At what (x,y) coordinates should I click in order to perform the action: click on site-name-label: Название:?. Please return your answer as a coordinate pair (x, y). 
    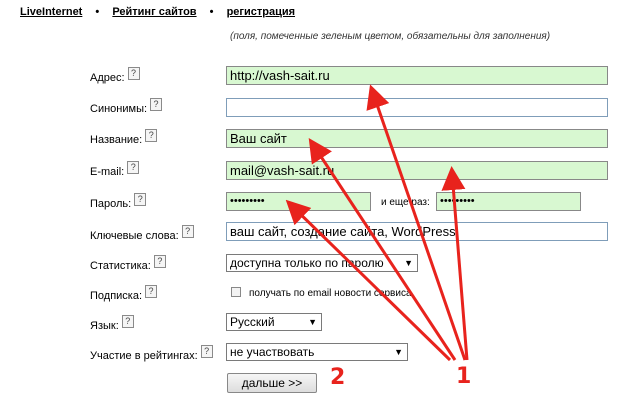
    Looking at the image, I should click on (124, 138).